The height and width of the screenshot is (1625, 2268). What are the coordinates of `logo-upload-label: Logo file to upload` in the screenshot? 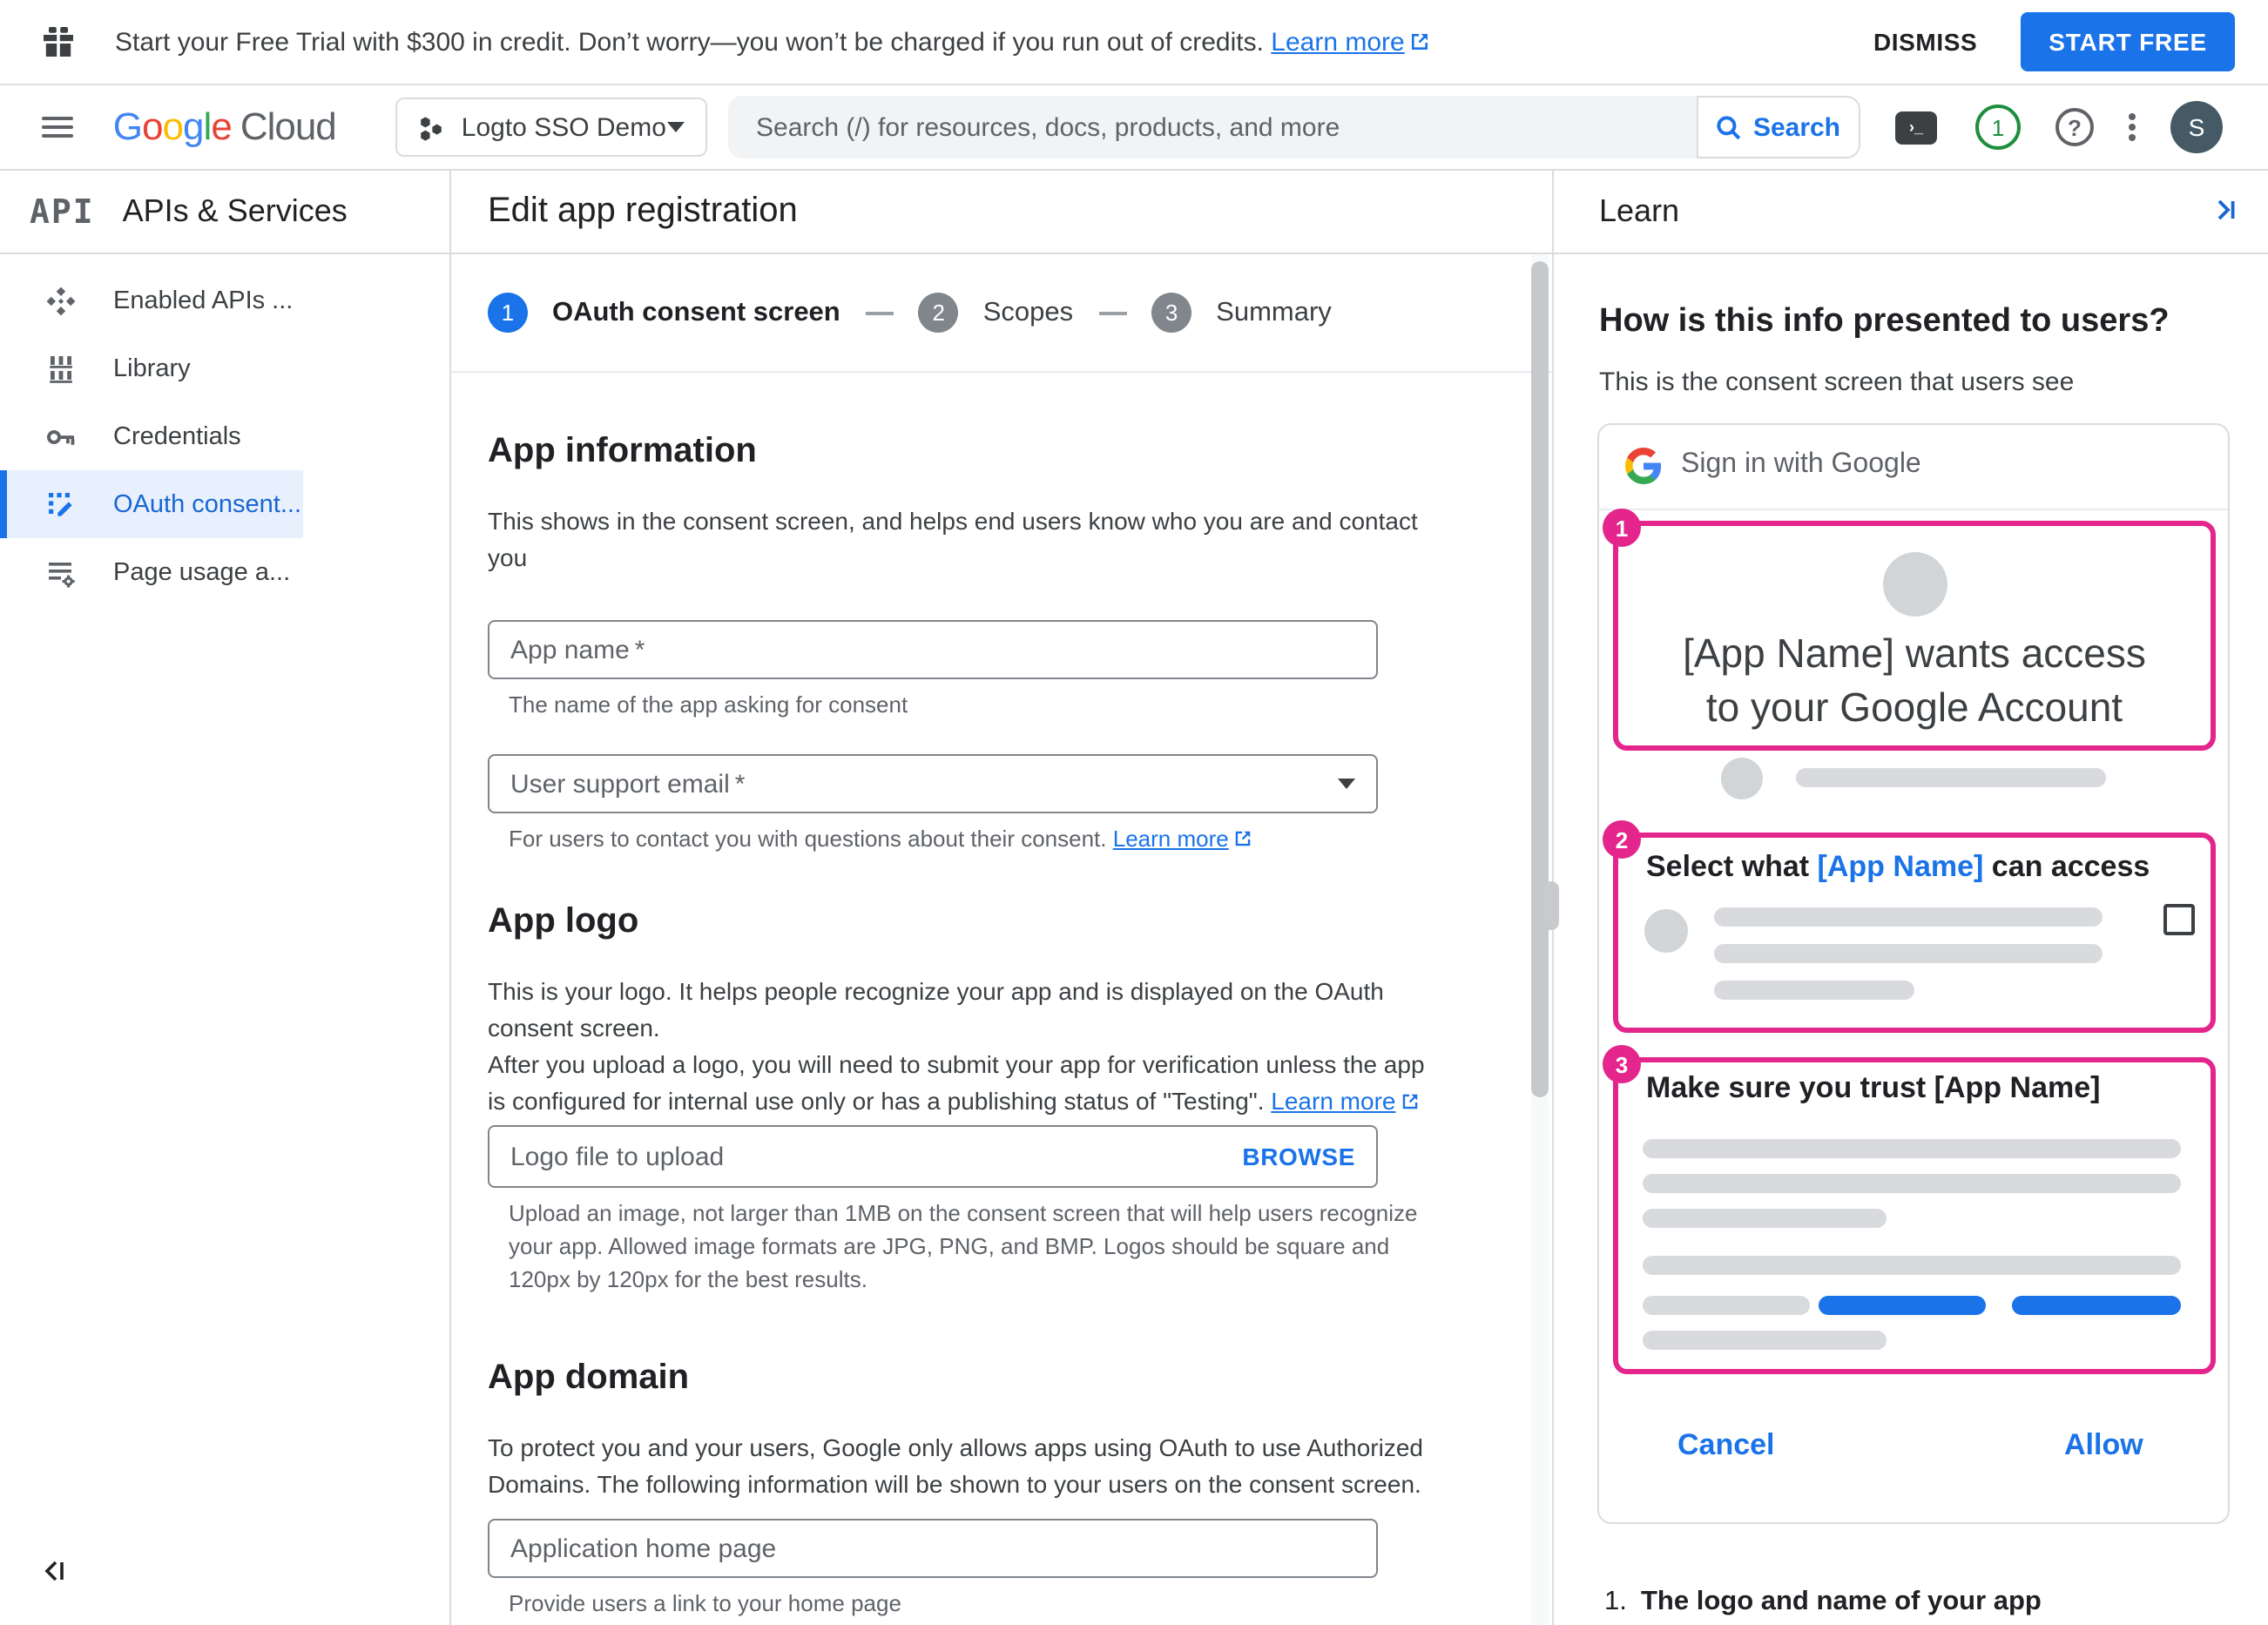 It's located at (617, 1156).